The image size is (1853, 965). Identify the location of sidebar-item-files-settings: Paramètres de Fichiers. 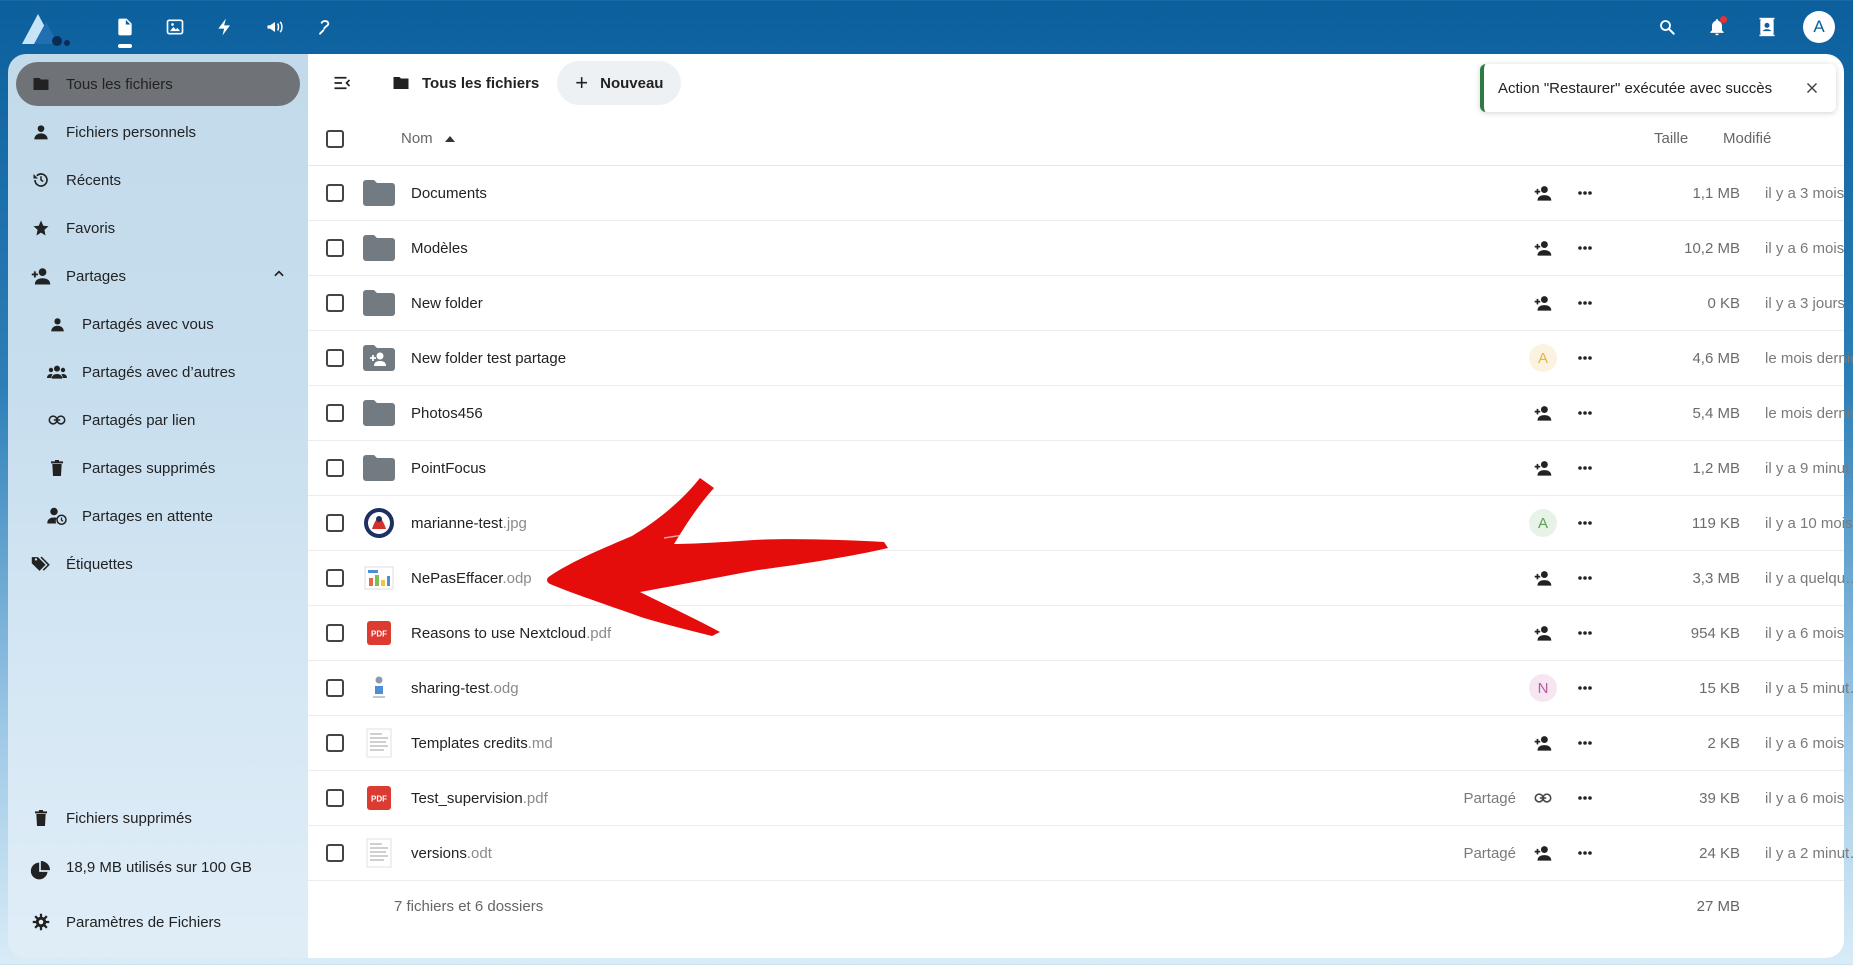
(158, 922).